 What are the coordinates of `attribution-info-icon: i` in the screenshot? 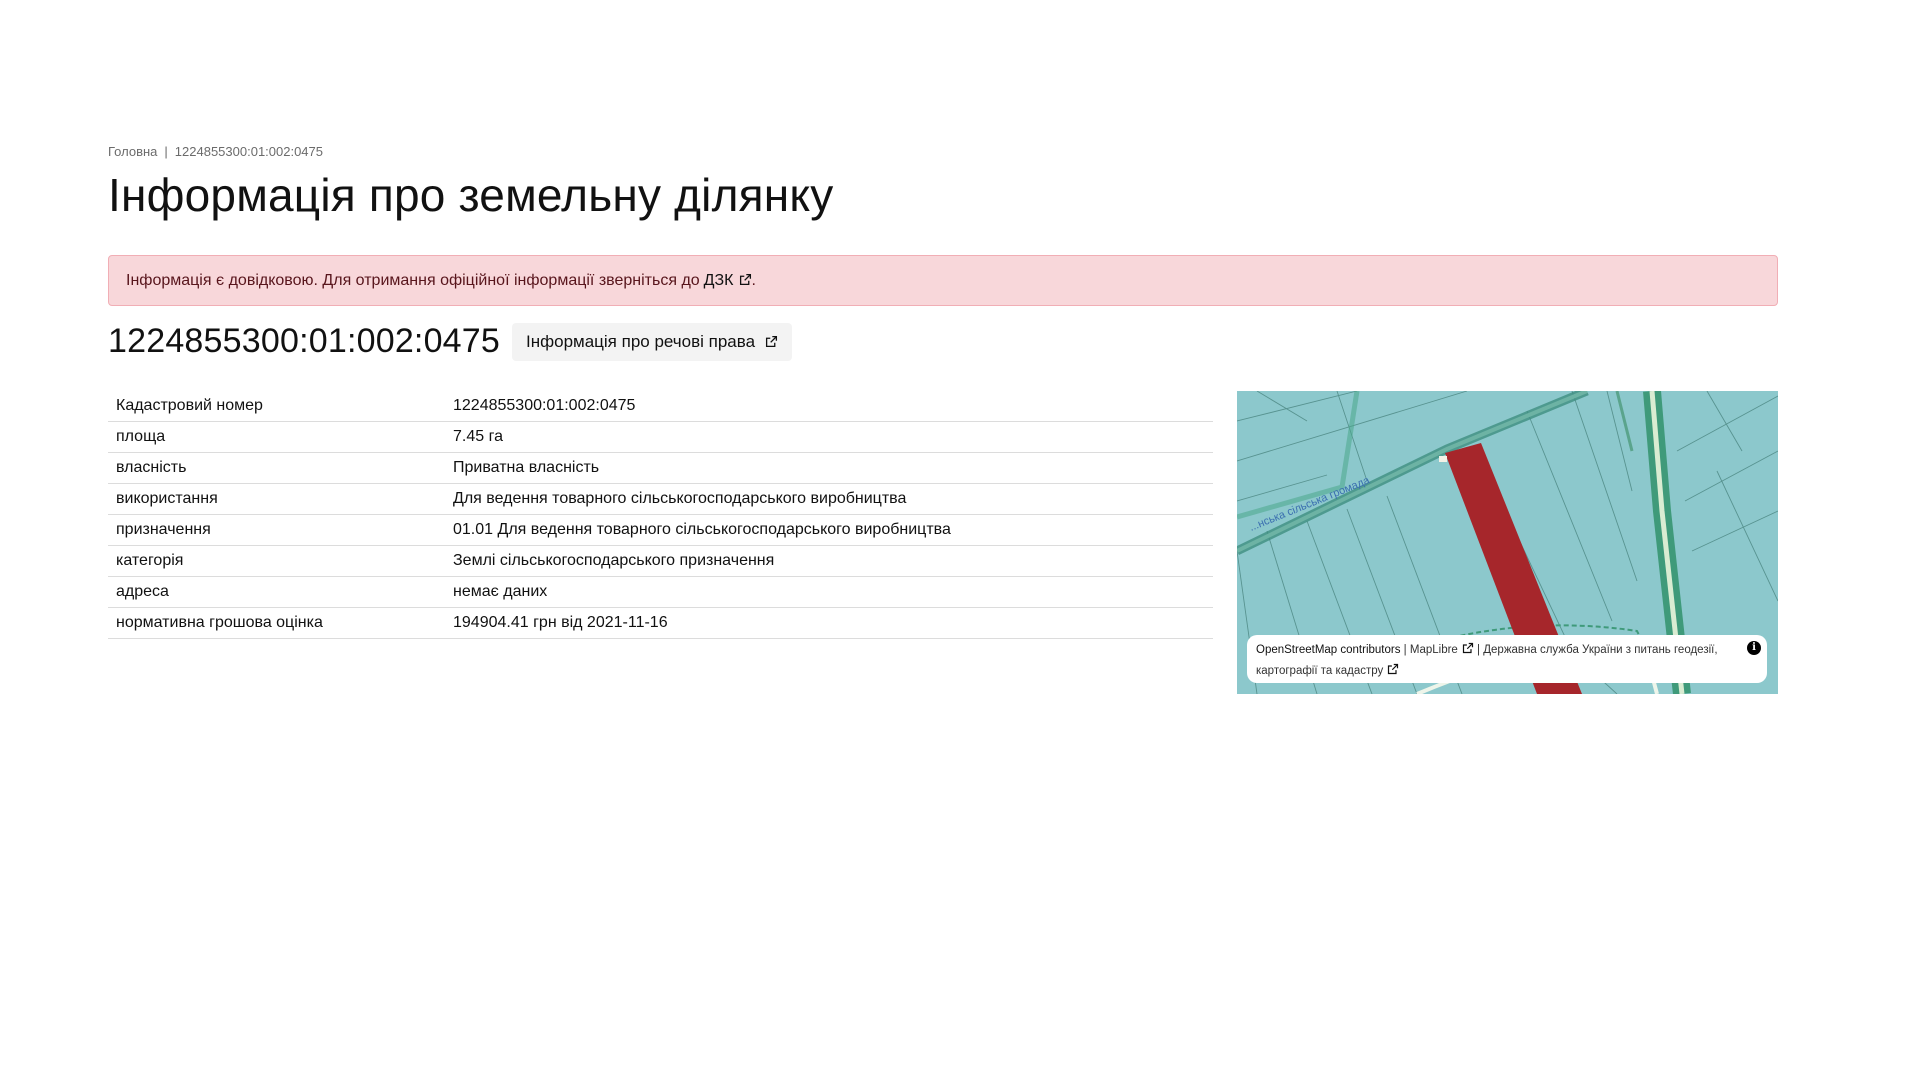 It's located at (1754, 648).